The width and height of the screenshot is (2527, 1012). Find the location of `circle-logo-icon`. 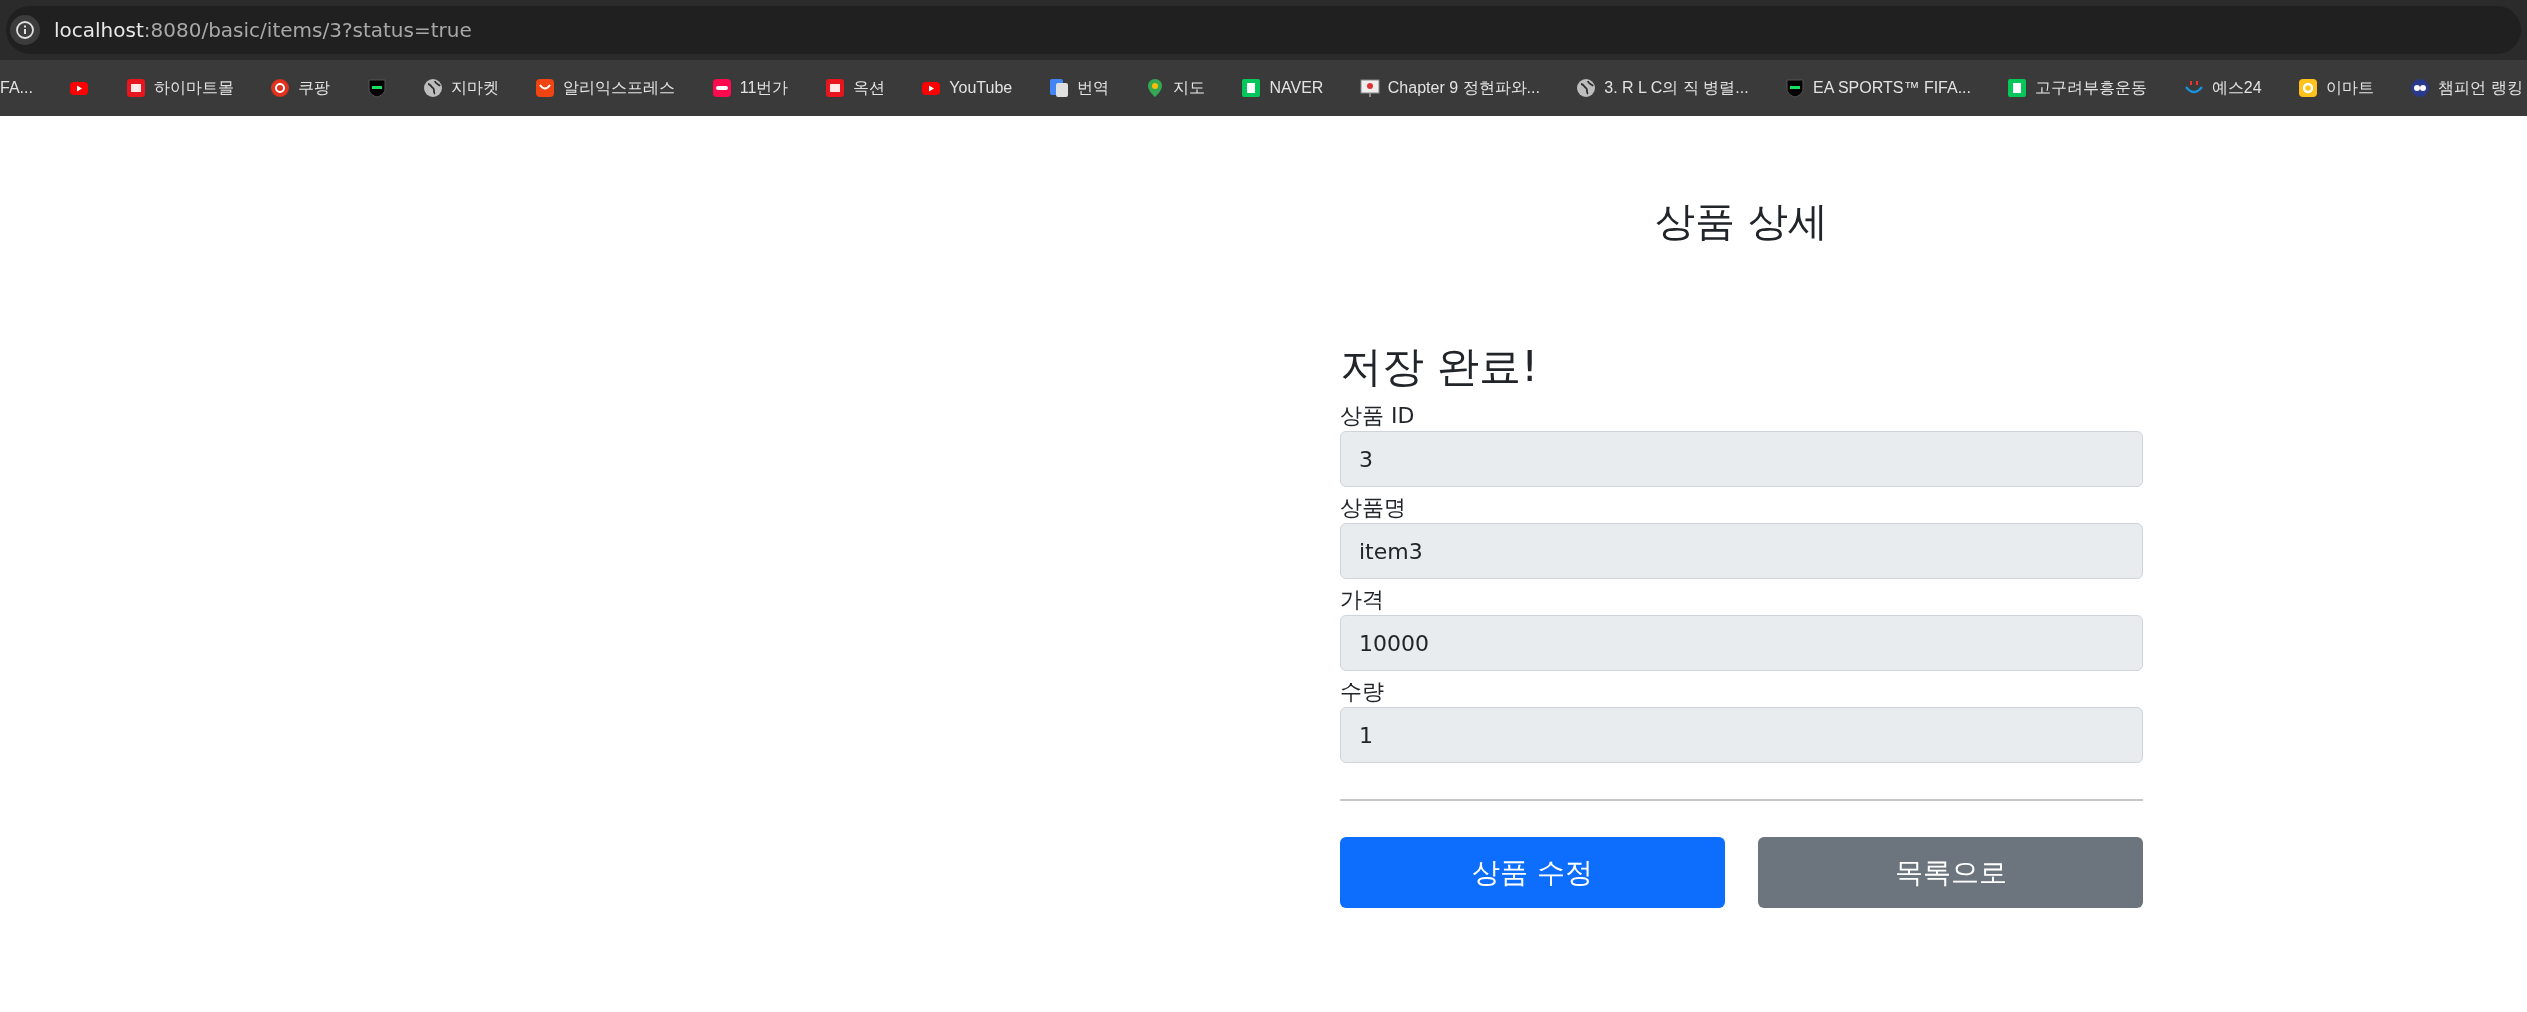

circle-logo-icon is located at coordinates (280, 88).